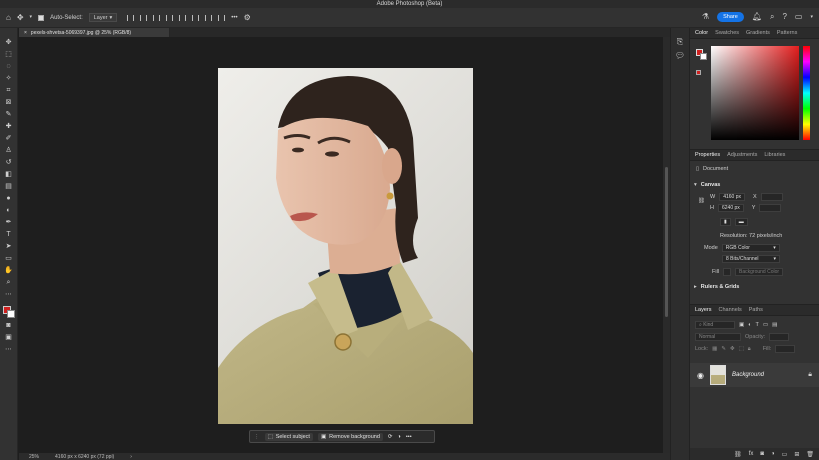 Image resolution: width=819 pixels, height=460 pixels. What do you see at coordinates (705, 17) in the screenshot?
I see `flask-icon: ⚗` at bounding box center [705, 17].